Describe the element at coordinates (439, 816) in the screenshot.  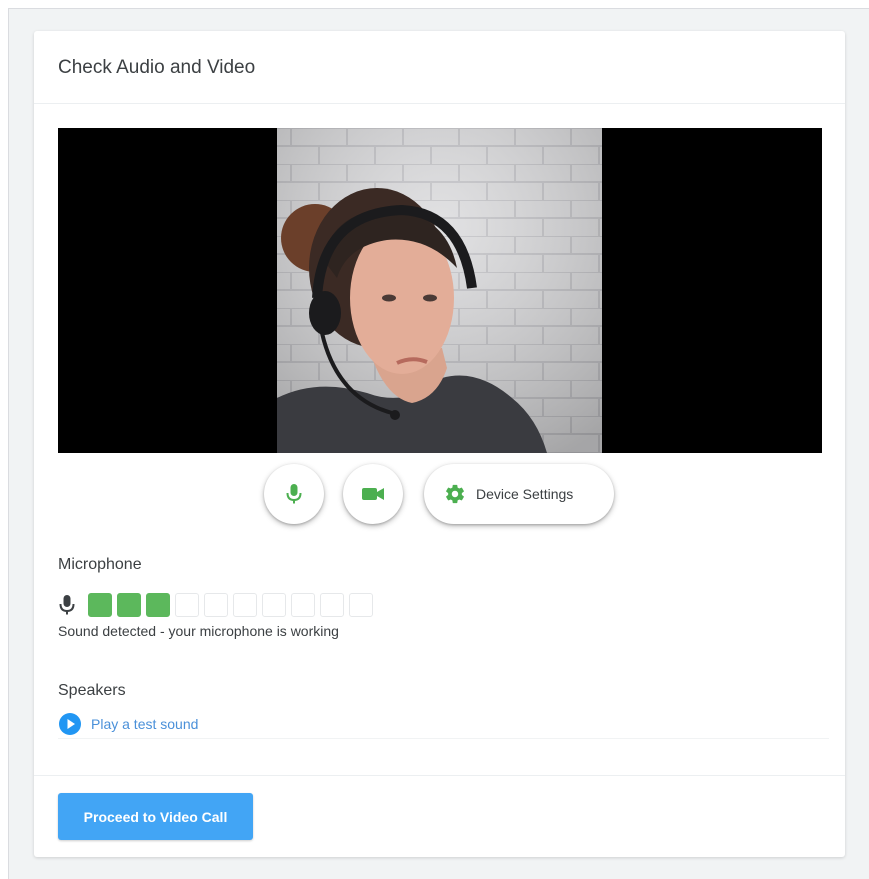
I see `dialog-footer: Proceed to Video Call` at that location.